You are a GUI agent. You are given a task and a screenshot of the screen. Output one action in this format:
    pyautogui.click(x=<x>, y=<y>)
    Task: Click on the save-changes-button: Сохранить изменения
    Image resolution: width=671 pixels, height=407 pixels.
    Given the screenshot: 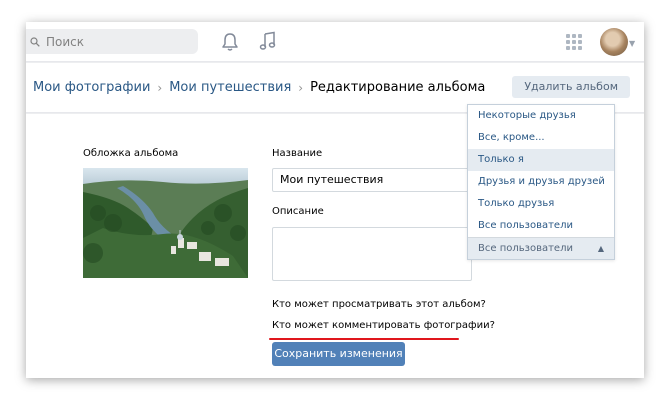 What is the action you would take?
    pyautogui.click(x=338, y=354)
    